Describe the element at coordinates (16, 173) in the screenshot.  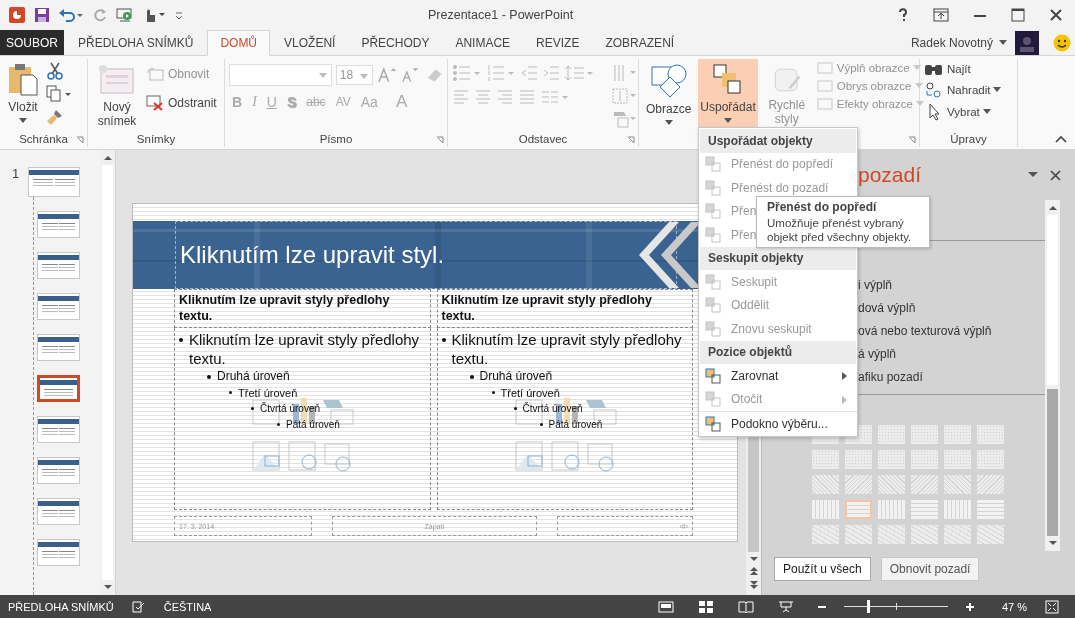
I see `slide-number: 1` at that location.